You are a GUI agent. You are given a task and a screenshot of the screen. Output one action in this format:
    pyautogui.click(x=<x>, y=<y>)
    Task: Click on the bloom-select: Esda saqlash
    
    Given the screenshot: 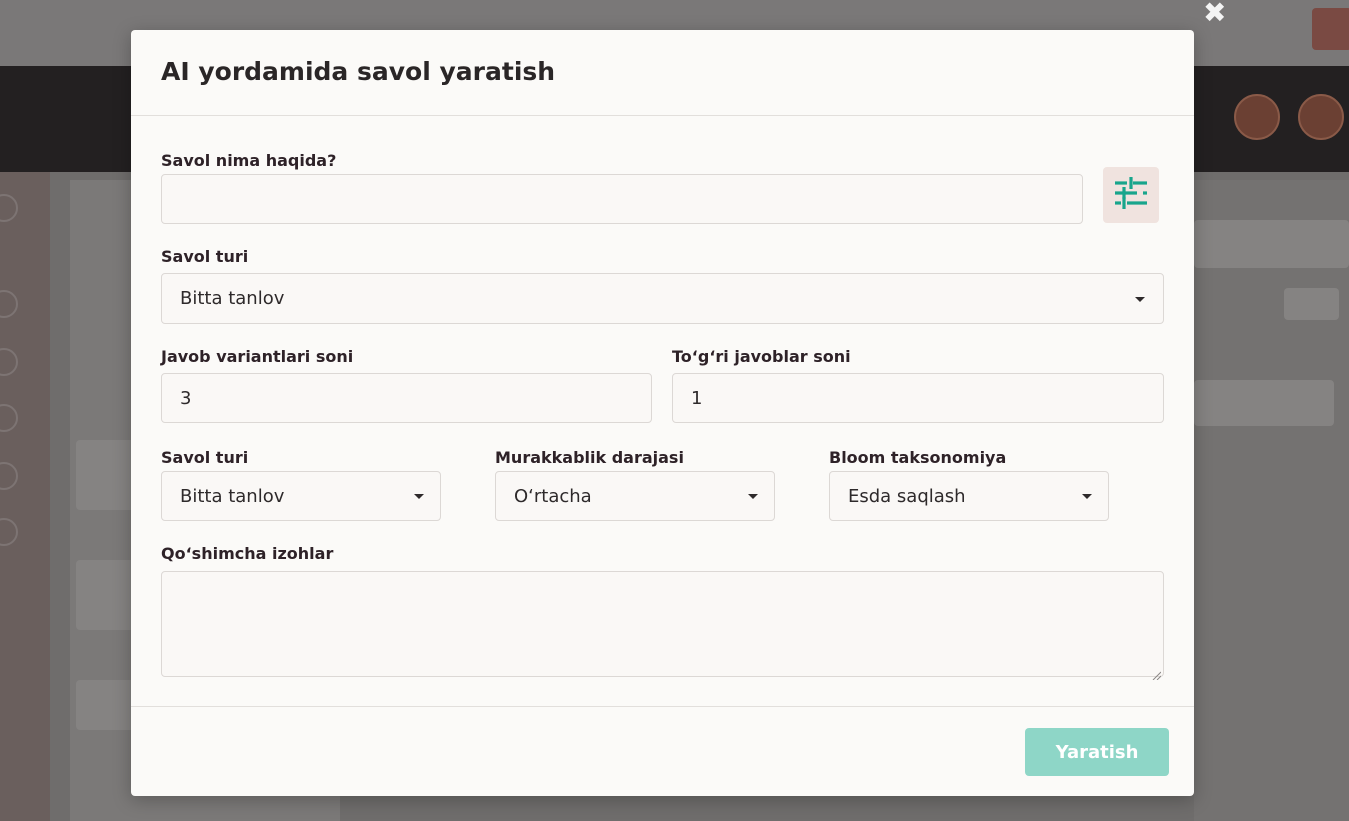 What is the action you would take?
    pyautogui.click(x=969, y=496)
    